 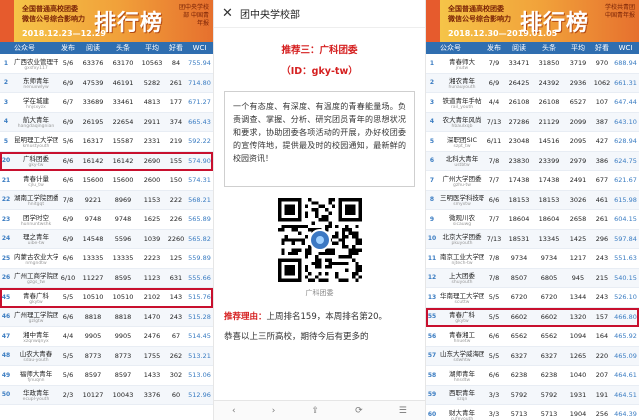 What do you see at coordinates (106, 161) in the screenshot?
I see `table-row-highlighted: 20 广科团委 gky-tw 6/6 16142 16142 2690 155 574.90` at bounding box center [106, 161].